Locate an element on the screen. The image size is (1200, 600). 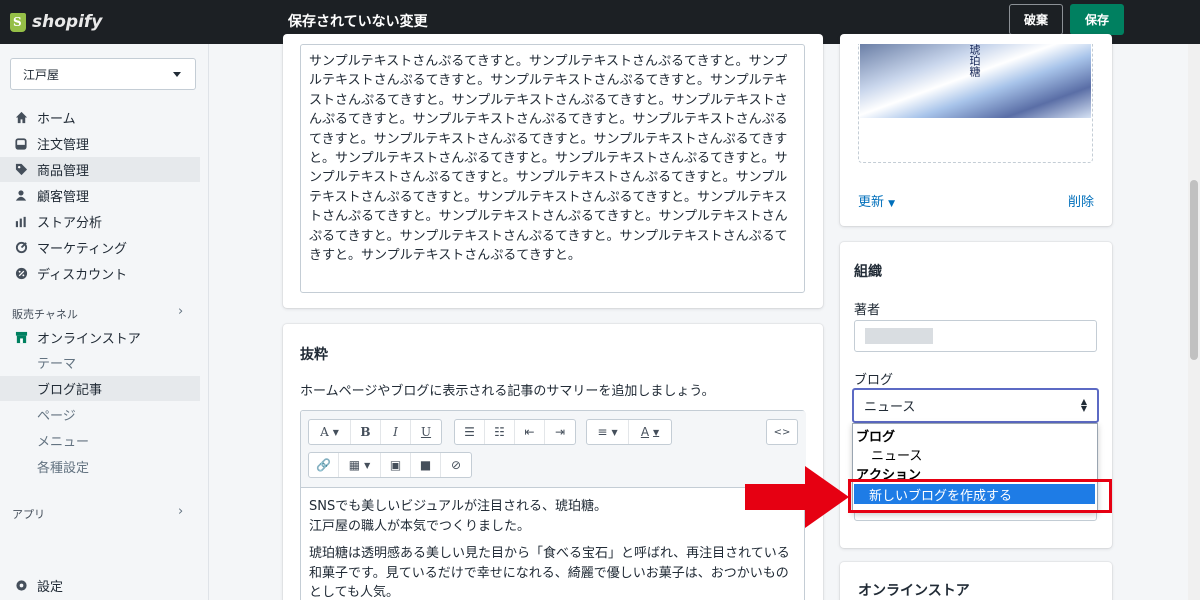
toolbar-group-align: ≡ ▼ A ▼ is located at coordinates (629, 432).